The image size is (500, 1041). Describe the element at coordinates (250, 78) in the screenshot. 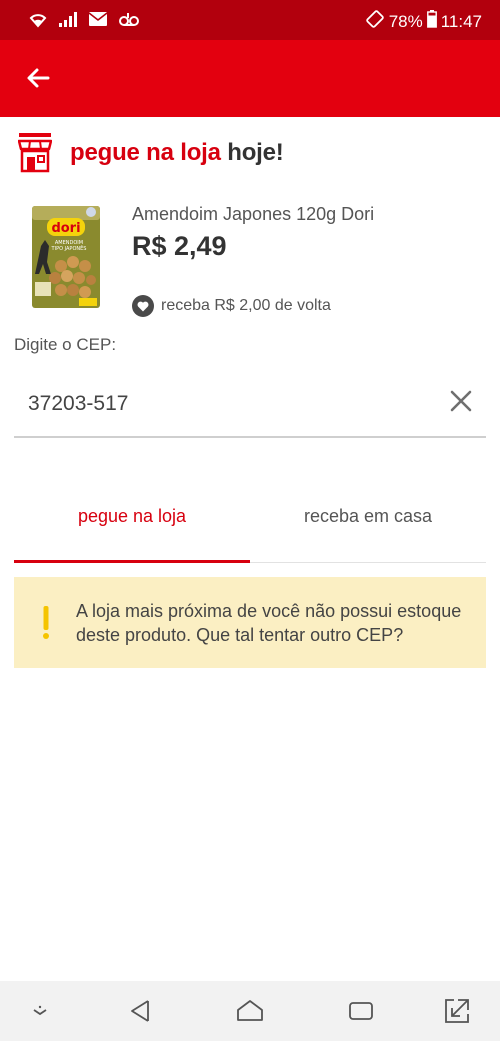

I see `app-bar` at that location.